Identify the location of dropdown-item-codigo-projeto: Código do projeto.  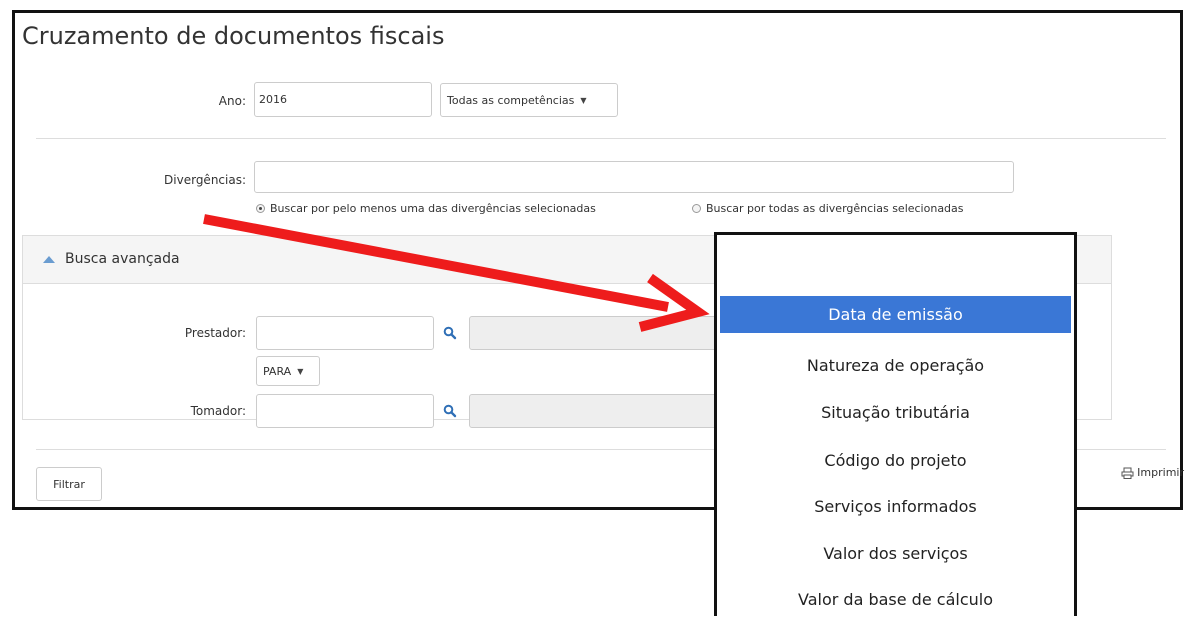
(895, 460).